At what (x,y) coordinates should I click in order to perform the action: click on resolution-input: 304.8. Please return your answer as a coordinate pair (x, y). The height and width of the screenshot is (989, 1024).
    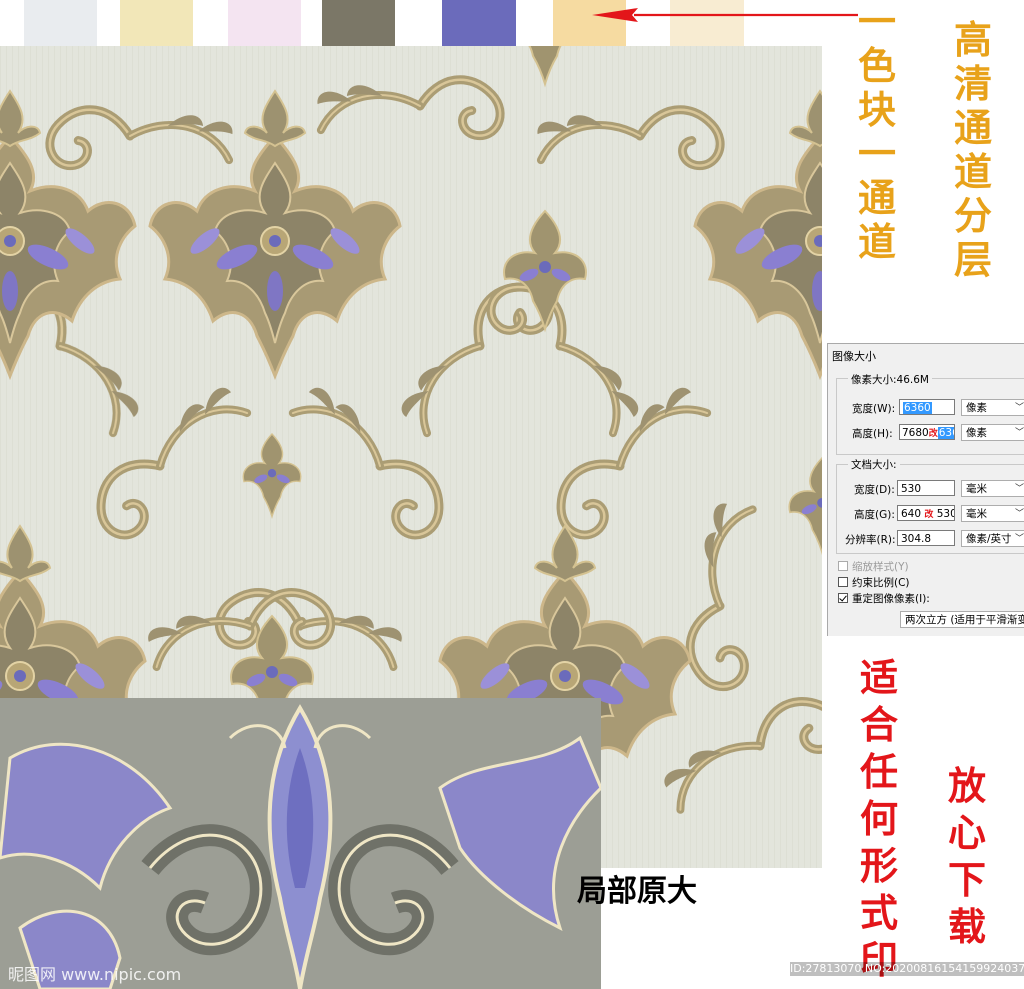
    Looking at the image, I should click on (926, 538).